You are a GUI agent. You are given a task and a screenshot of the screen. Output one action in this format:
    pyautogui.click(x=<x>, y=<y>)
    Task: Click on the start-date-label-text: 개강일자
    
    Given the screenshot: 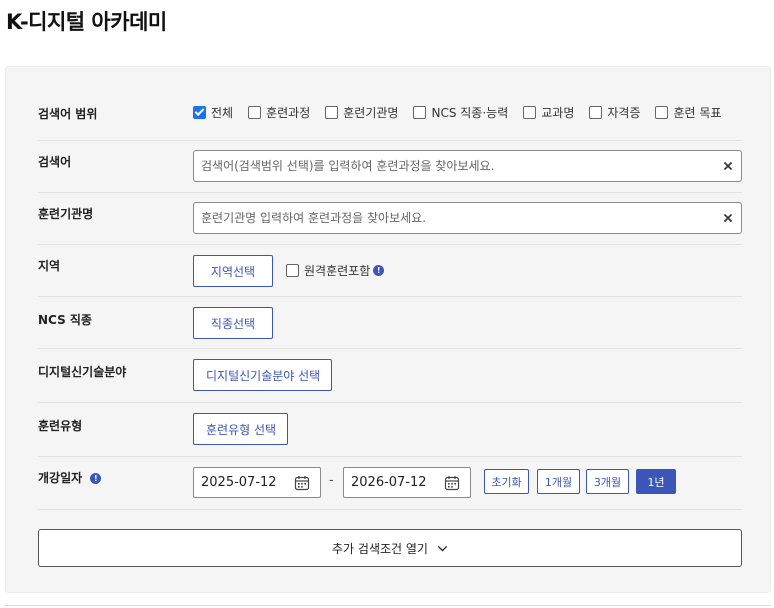 What is the action you would take?
    pyautogui.click(x=60, y=478)
    